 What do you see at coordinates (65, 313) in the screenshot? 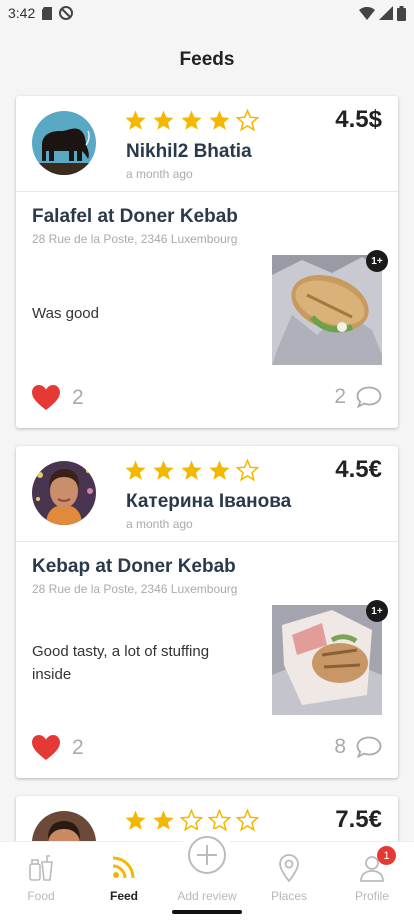
I see `review-text: Was good` at bounding box center [65, 313].